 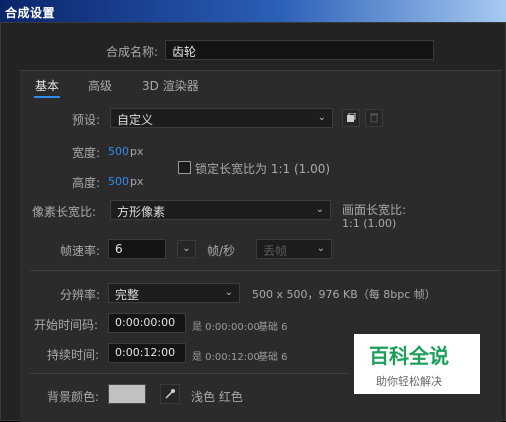 I want to click on duration-value: 0:00:12:00, so click(x=145, y=352).